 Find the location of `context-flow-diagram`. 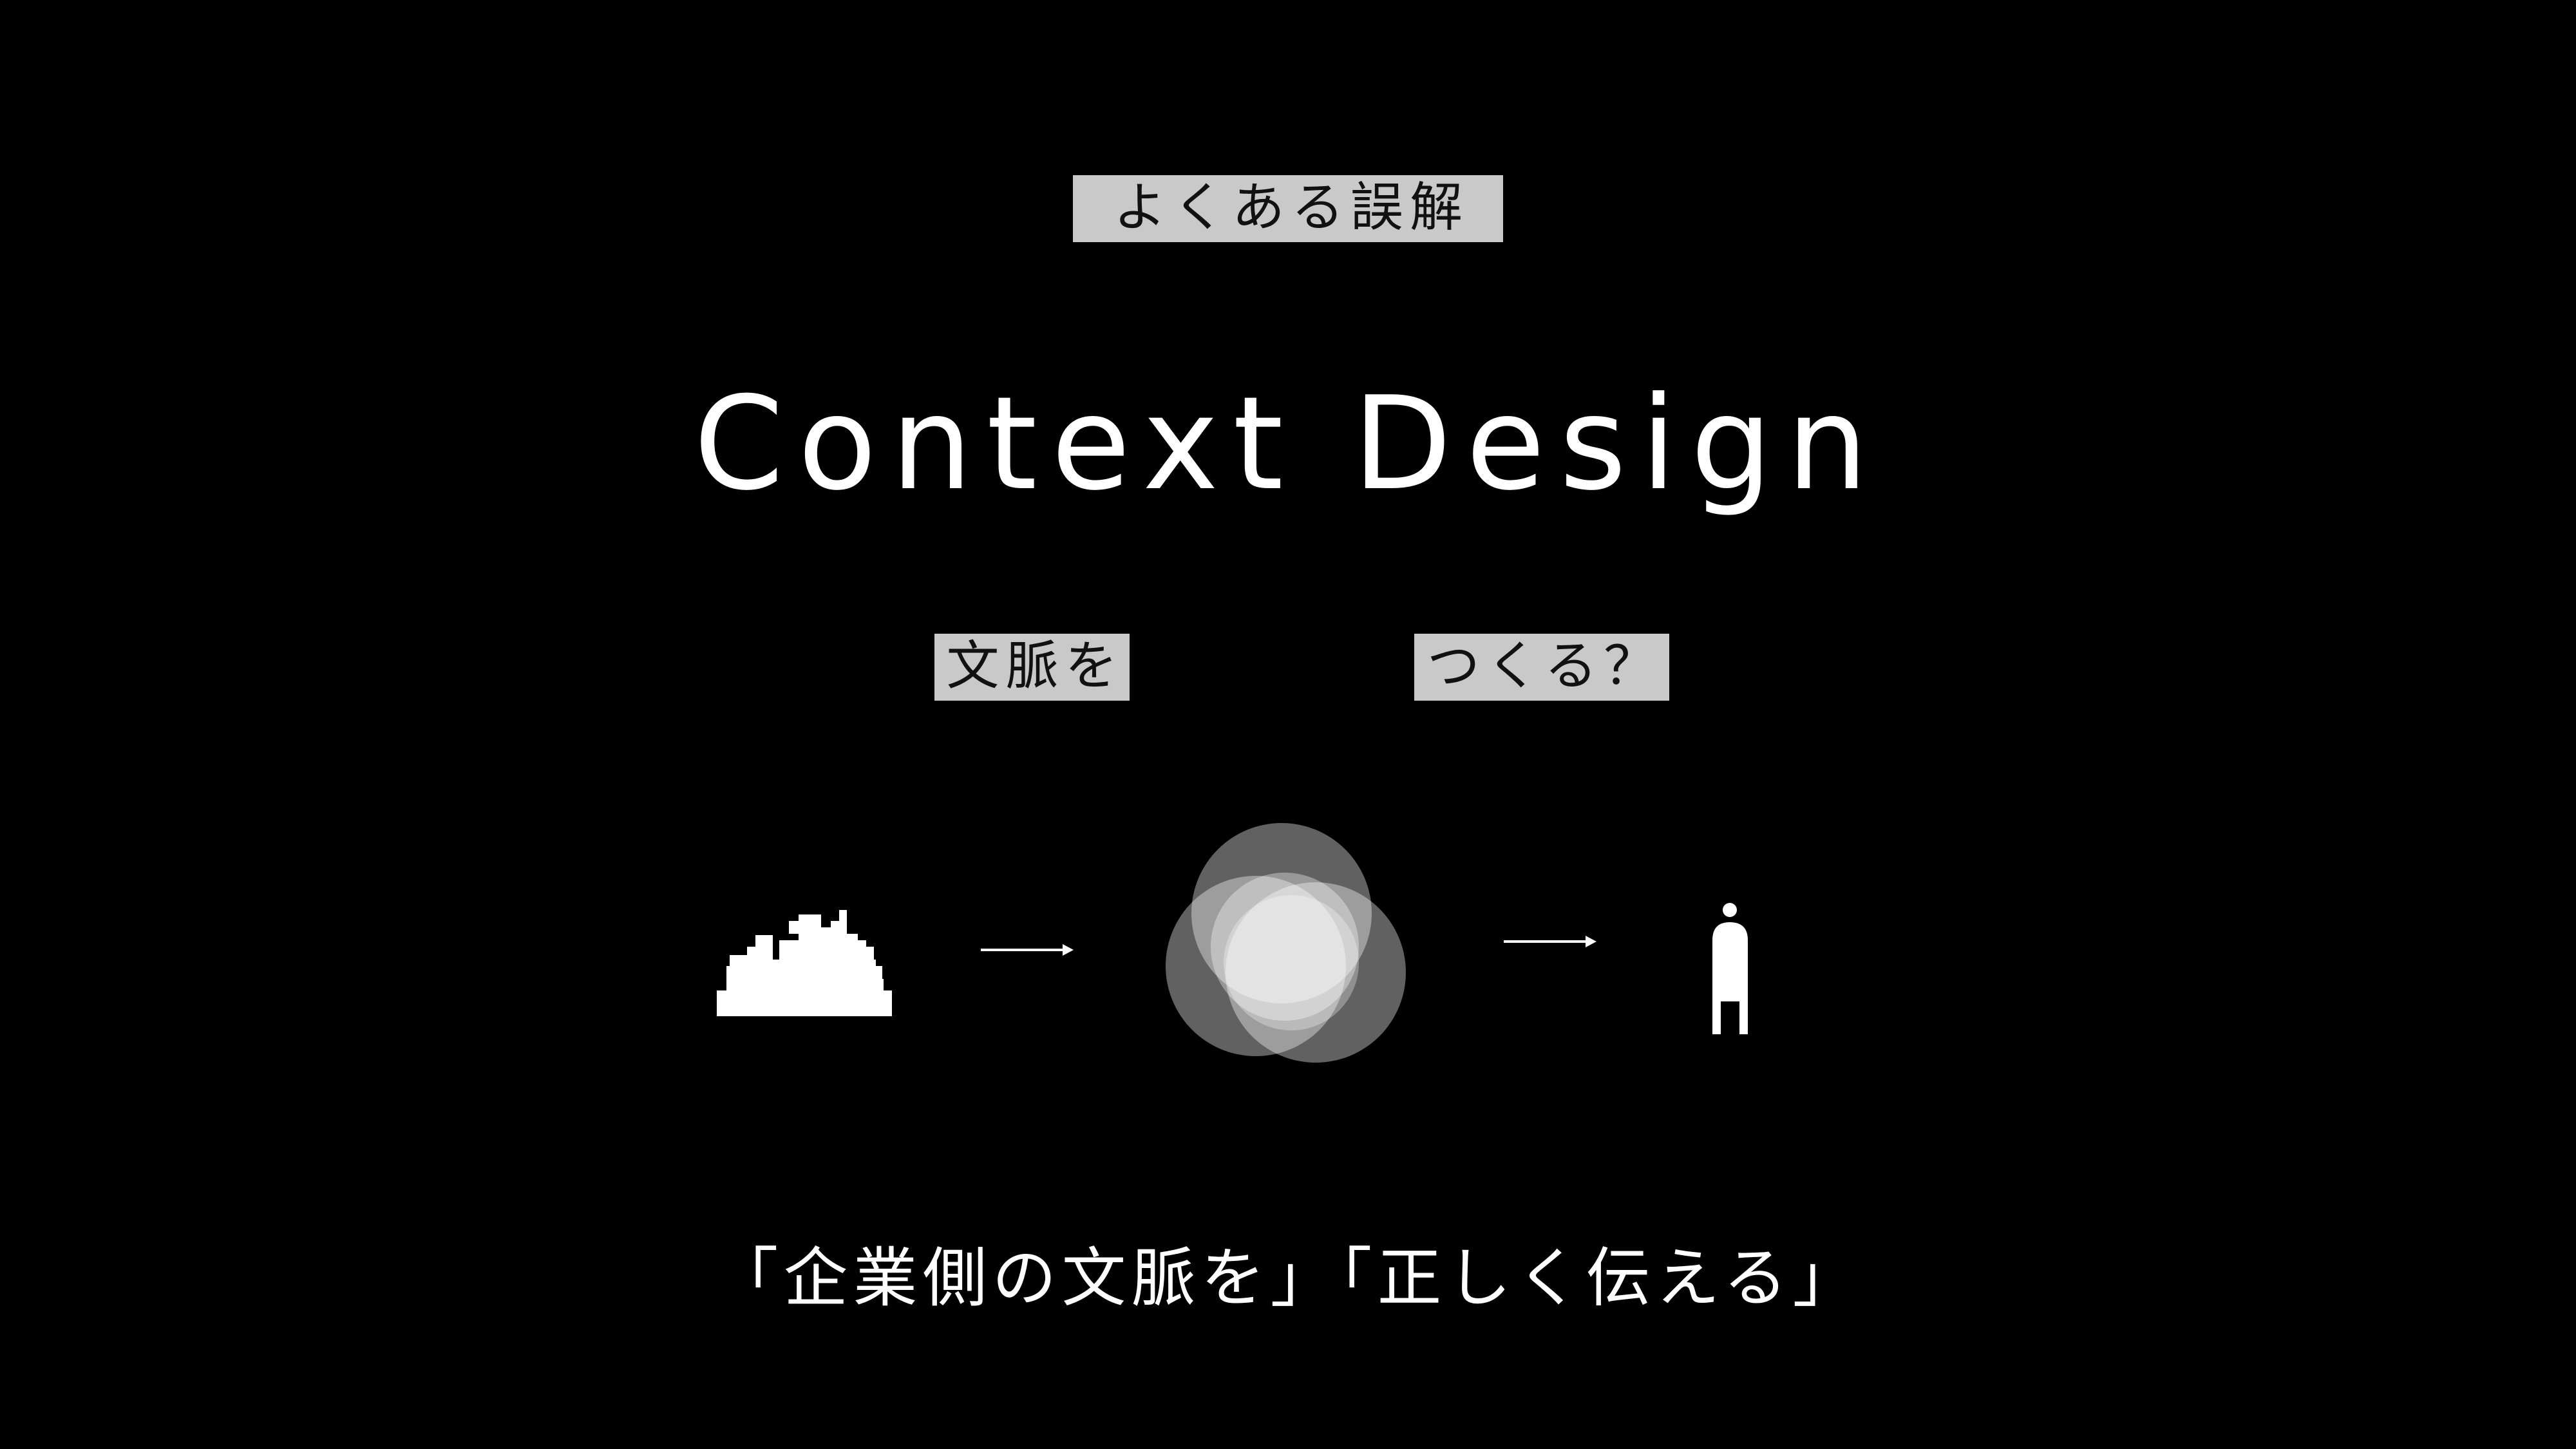

context-flow-diagram is located at coordinates (1232, 943).